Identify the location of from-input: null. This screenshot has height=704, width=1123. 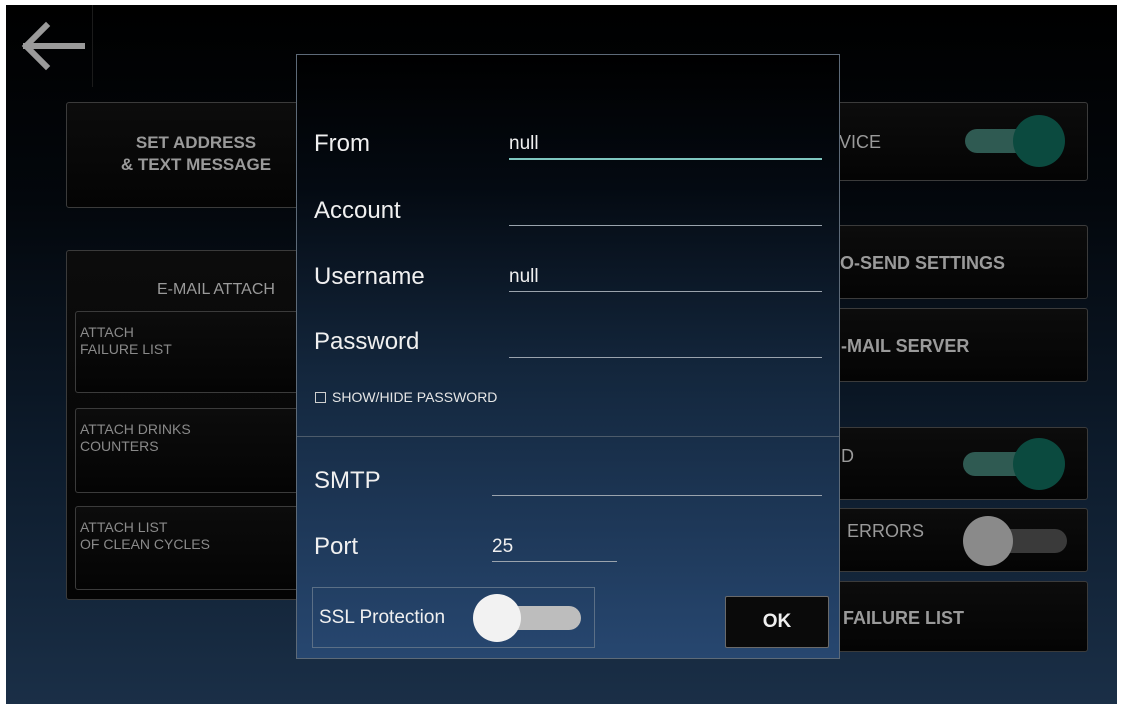
(524, 144).